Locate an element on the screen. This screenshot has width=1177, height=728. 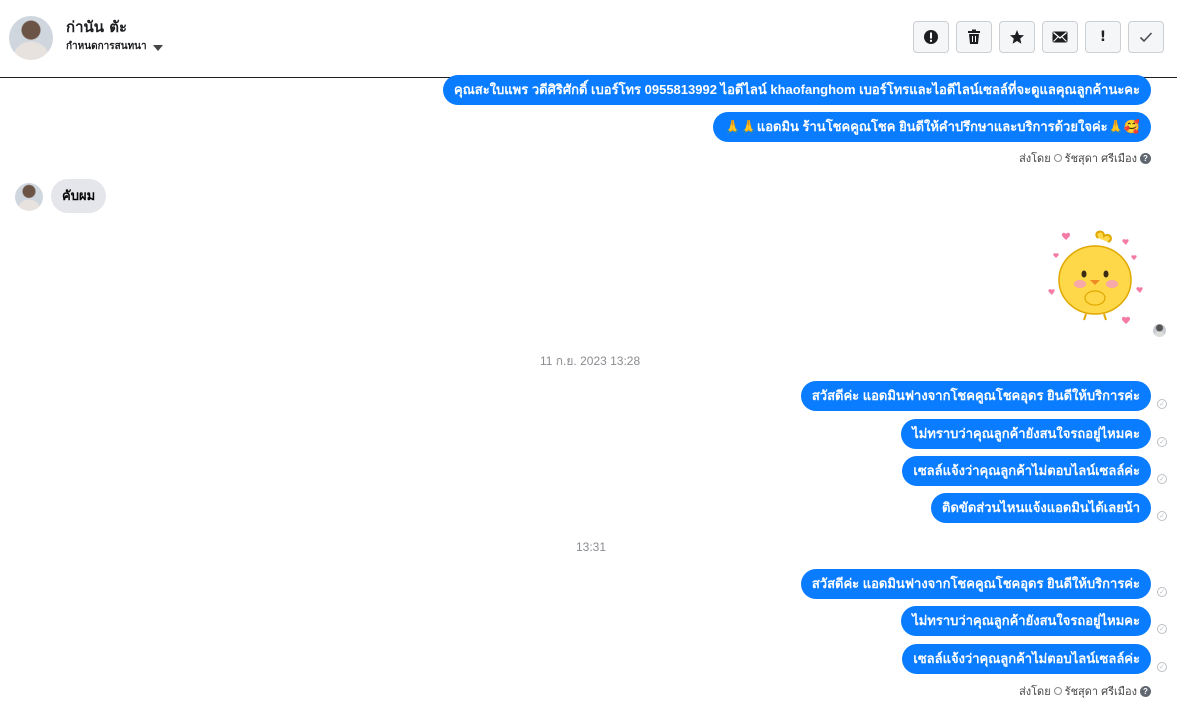
contact-name: ก่านัน ตัะ is located at coordinates (96, 27).